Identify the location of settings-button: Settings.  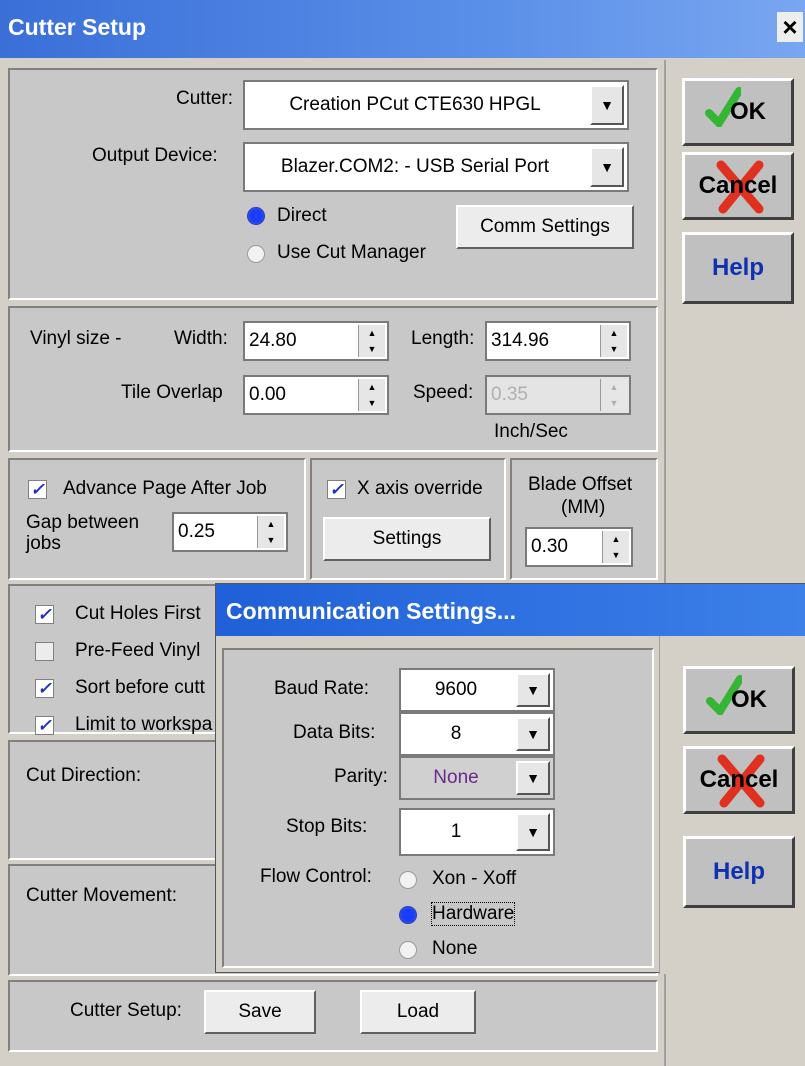
(407, 539).